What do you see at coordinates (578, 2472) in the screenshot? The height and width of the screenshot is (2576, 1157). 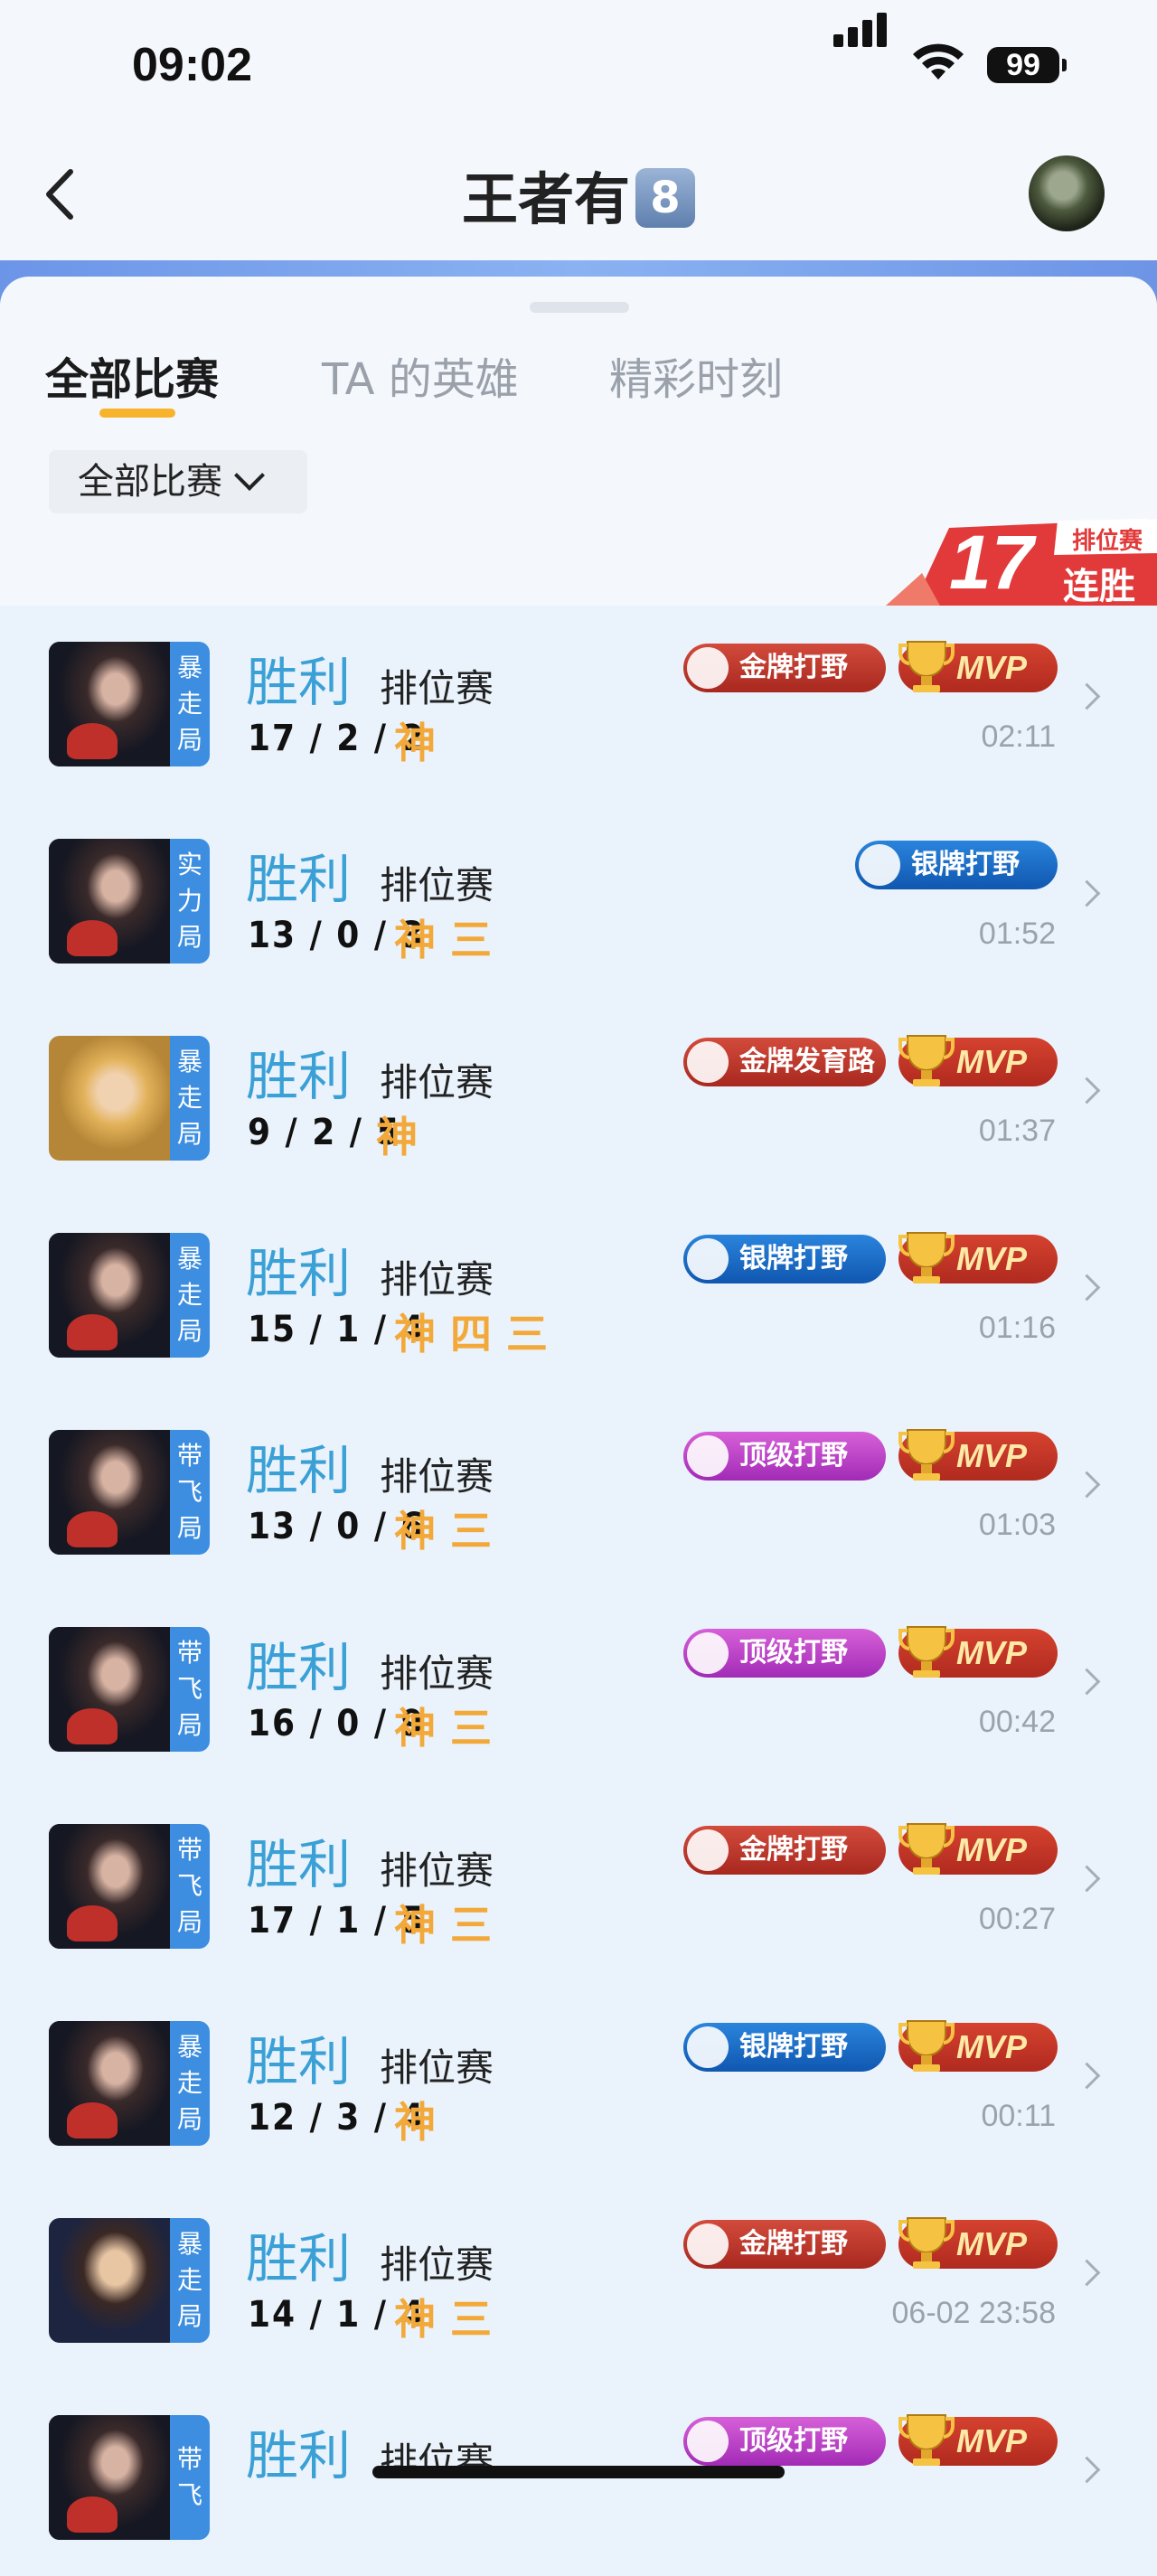 I see `home-indicator` at bounding box center [578, 2472].